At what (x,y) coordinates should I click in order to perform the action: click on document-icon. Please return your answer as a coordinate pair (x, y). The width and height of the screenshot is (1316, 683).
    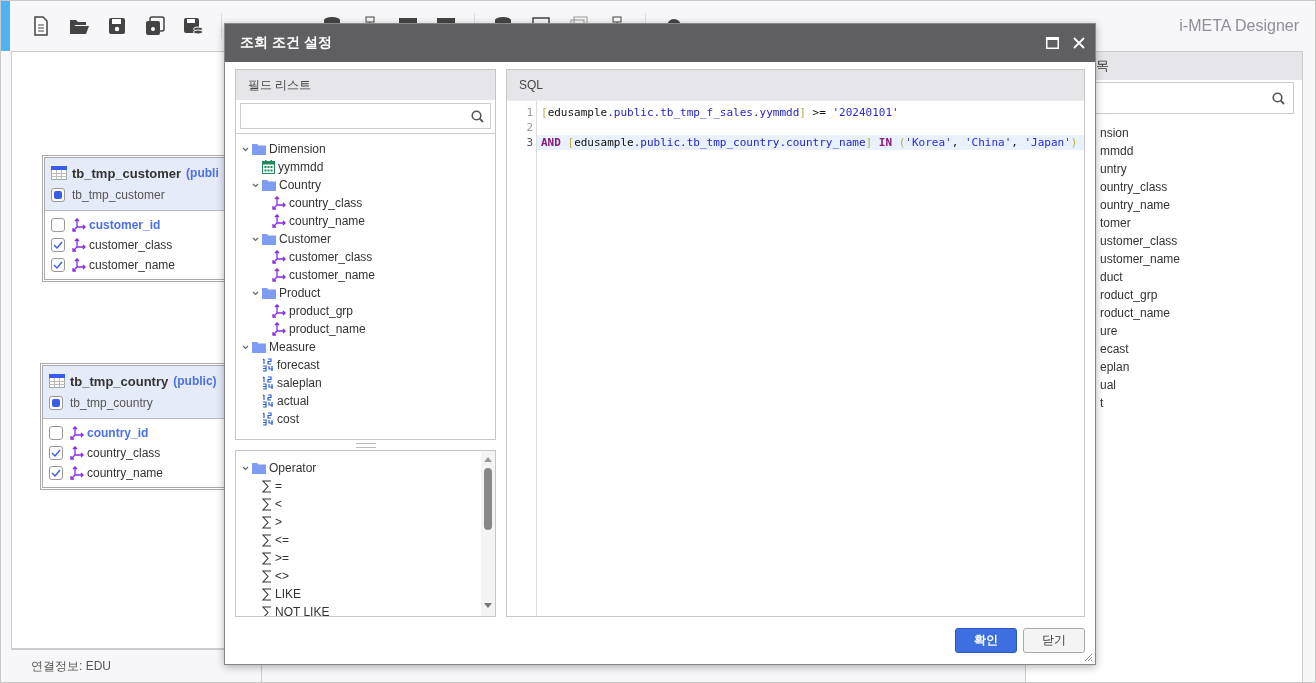
    Looking at the image, I should click on (41, 26).